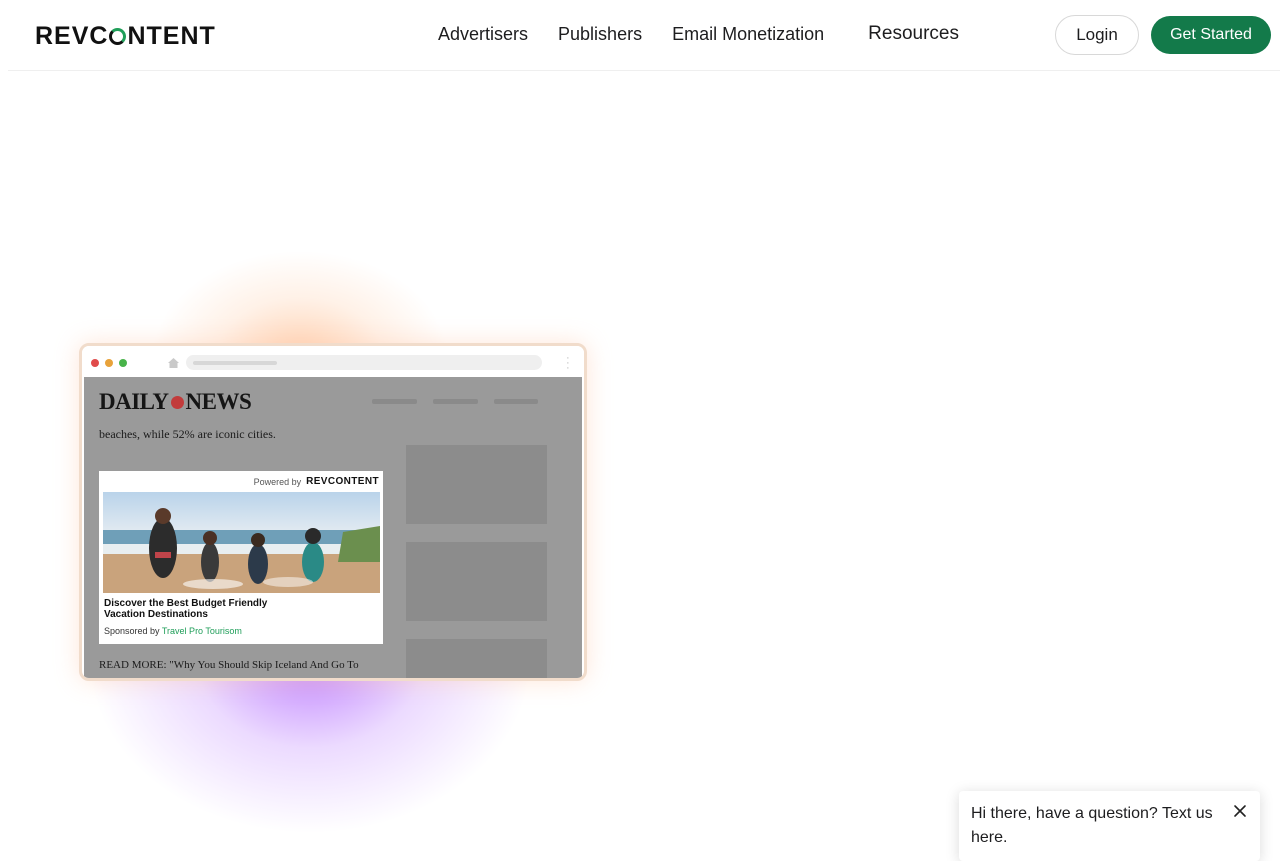  Describe the element at coordinates (483, 34) in the screenshot. I see `nav-advertisers: Advertisers` at that location.